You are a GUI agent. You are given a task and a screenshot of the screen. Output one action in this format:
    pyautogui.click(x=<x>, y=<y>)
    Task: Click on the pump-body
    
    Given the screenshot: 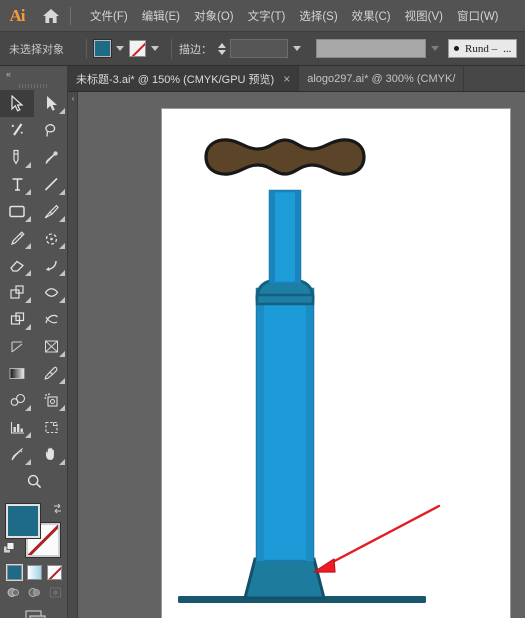 What is the action you would take?
    pyautogui.click(x=285, y=425)
    